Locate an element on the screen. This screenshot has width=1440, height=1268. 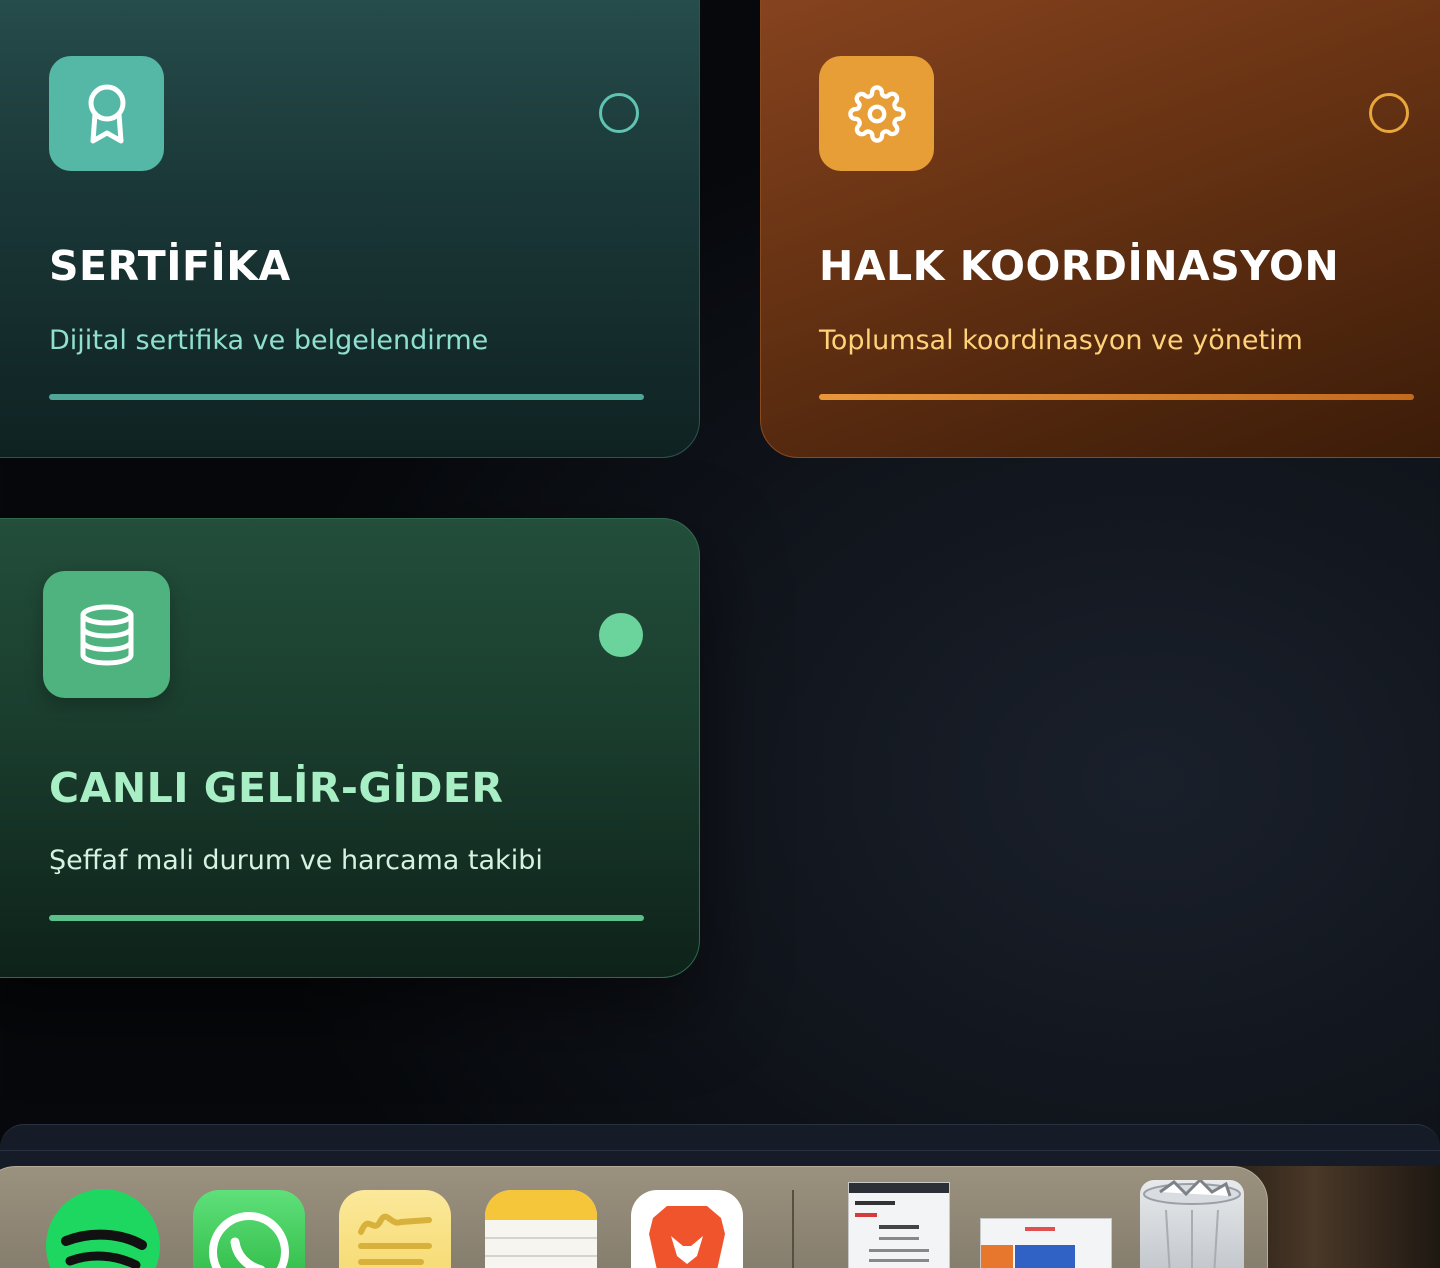
gear-icon is located at coordinates (876, 113).